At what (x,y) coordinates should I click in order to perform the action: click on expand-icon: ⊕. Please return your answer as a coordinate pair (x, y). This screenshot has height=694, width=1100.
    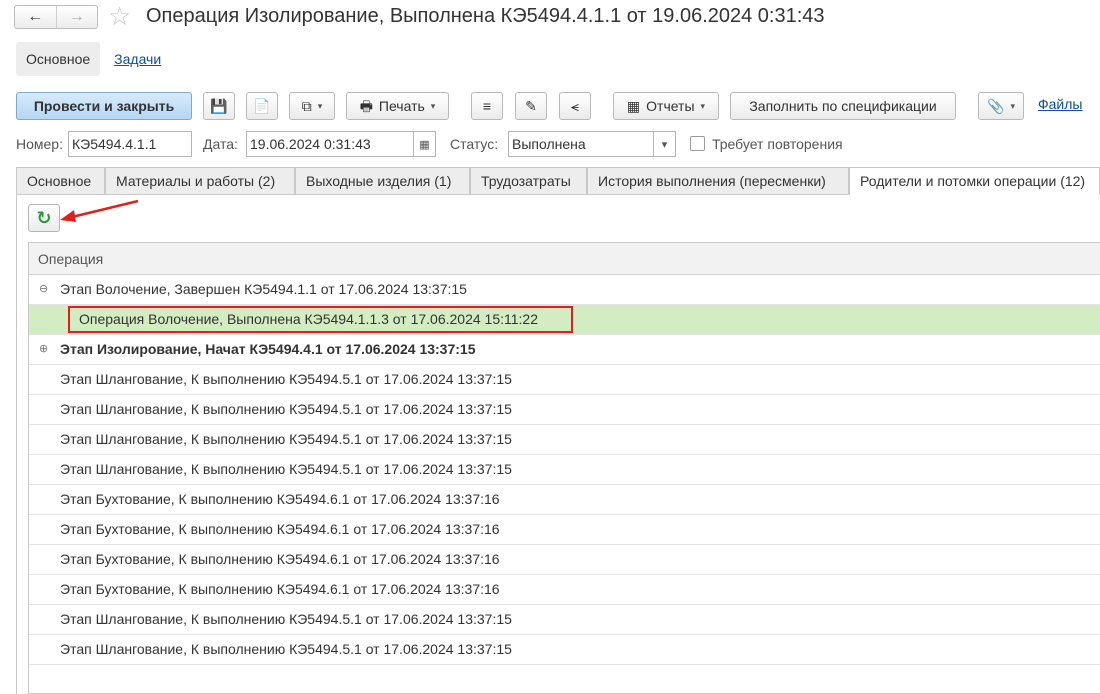
    Looking at the image, I should click on (43, 349).